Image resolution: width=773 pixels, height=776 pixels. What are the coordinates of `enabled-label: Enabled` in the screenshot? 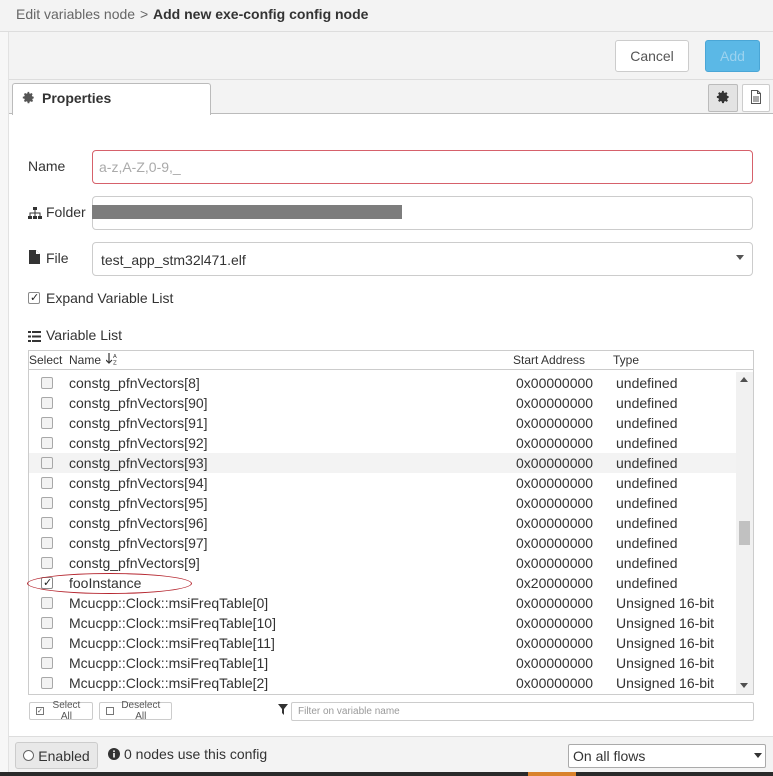 It's located at (64, 755).